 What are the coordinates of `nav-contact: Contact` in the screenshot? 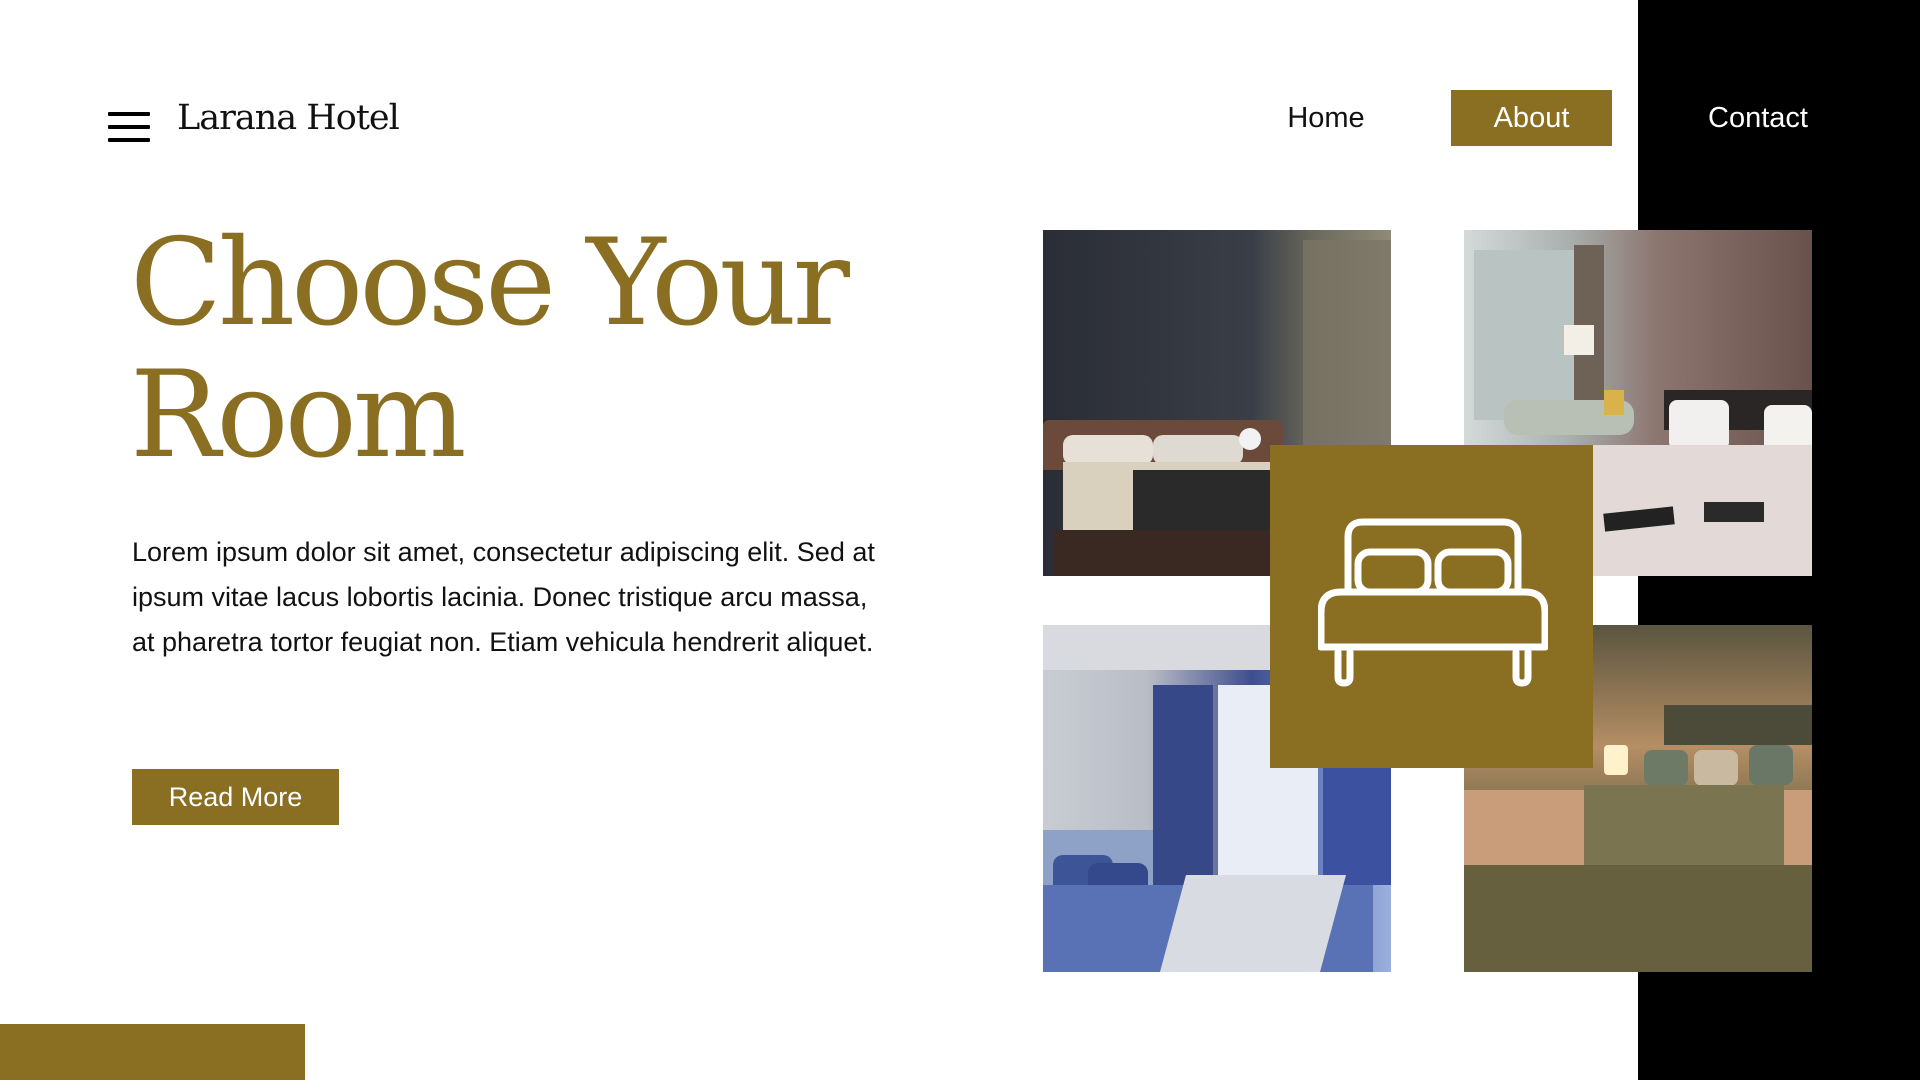 It's located at (1758, 118).